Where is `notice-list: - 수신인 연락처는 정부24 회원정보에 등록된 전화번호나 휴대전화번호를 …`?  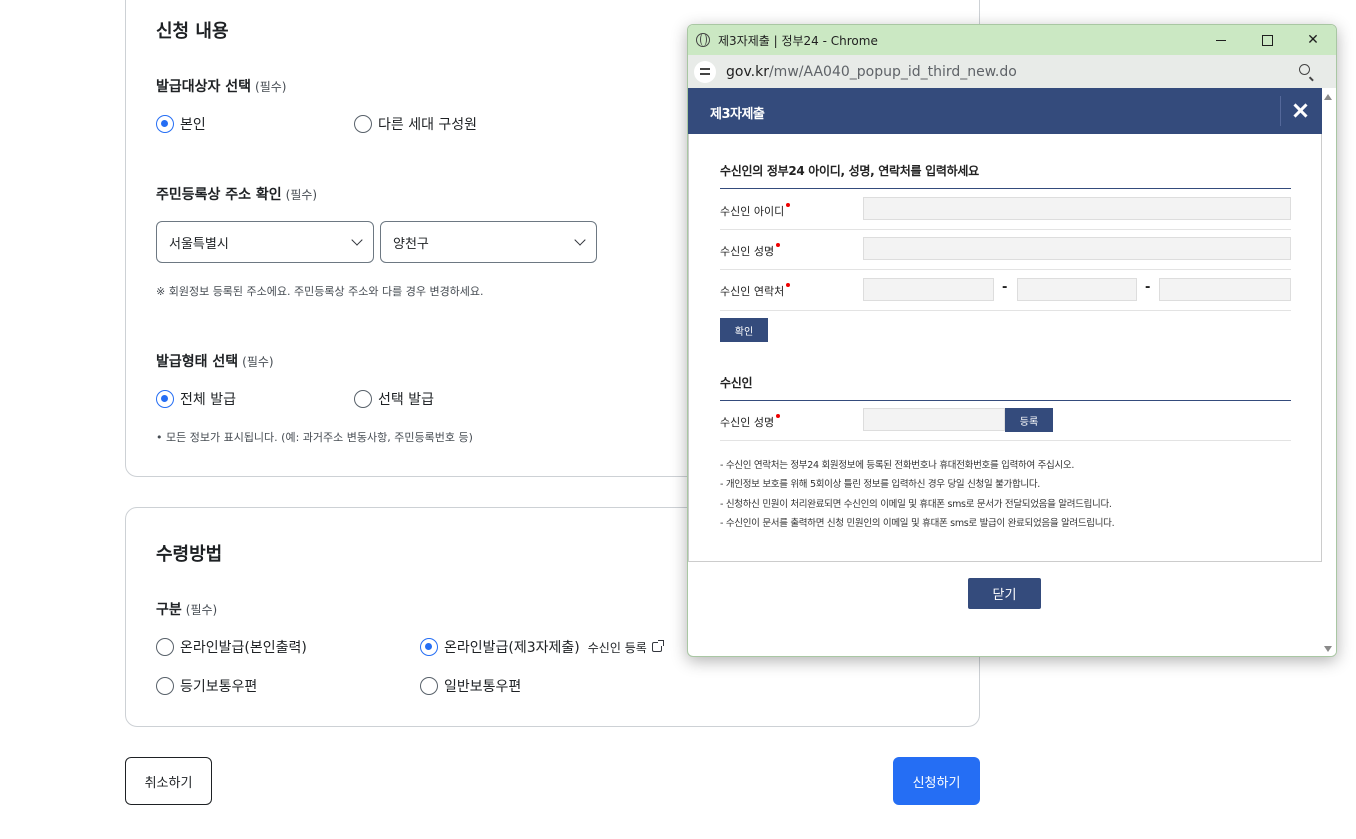
notice-list: - 수신인 연락처는 정부24 회원정보에 등록된 전화번호나 휴대전화번호를 … is located at coordinates (917, 494).